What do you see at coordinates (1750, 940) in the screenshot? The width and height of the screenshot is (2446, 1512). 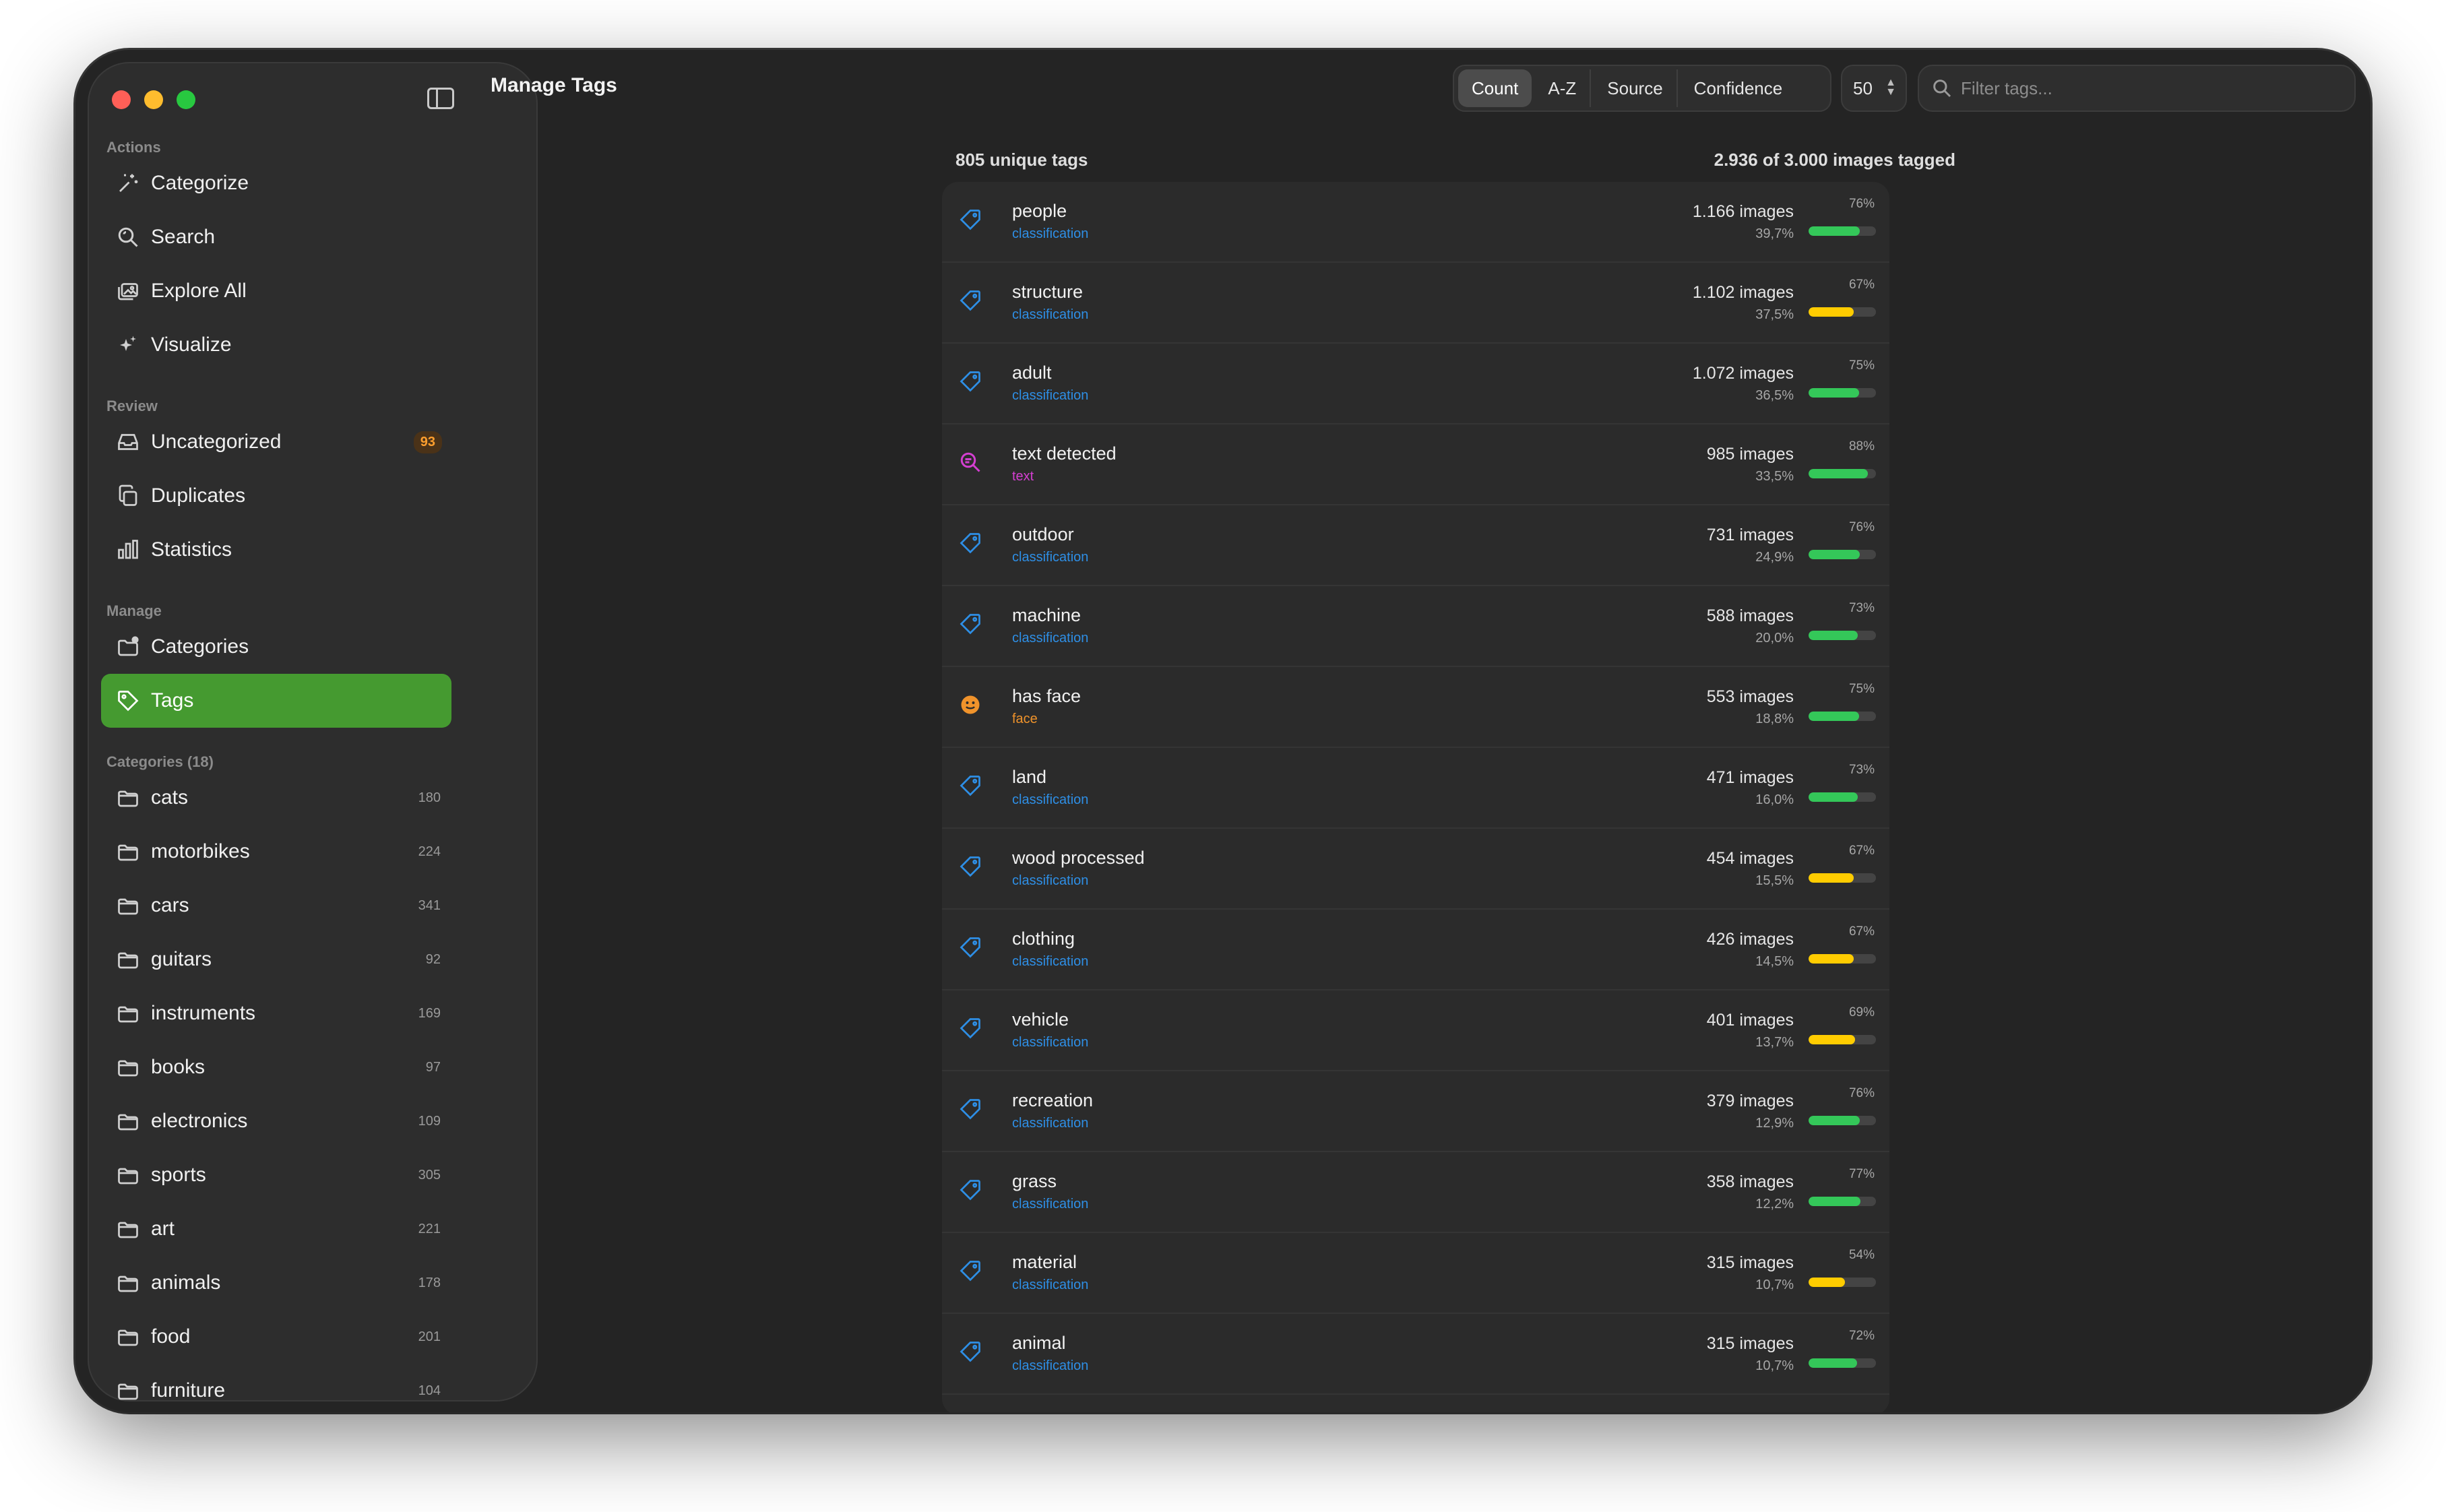 I see `tag-image-count: 426 images` at bounding box center [1750, 940].